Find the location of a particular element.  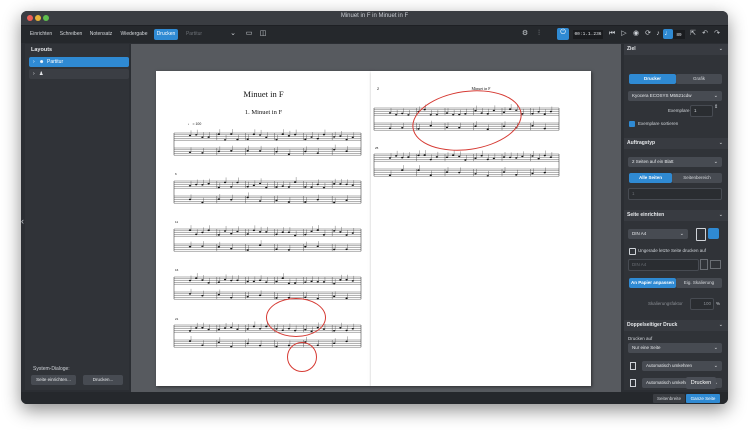

redo-icon: ↷ is located at coordinates (717, 34).